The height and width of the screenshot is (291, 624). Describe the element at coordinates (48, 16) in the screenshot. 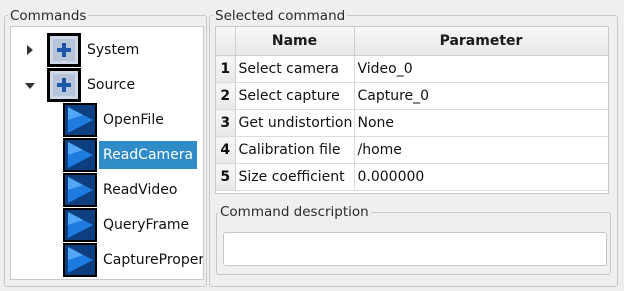

I see `commands-group-title: Commands` at that location.